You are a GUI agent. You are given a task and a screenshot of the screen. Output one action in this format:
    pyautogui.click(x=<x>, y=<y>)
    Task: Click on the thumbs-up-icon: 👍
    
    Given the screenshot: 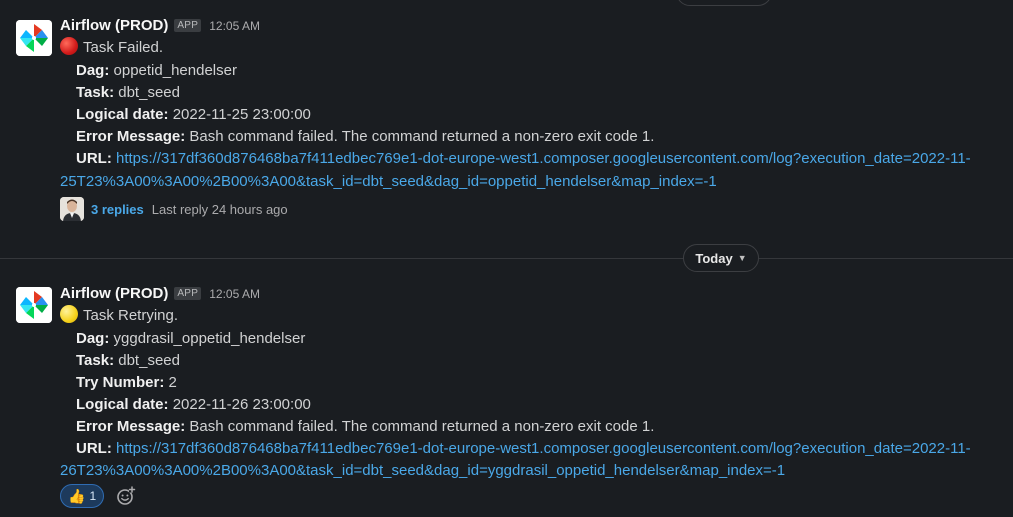 What is the action you would take?
    pyautogui.click(x=77, y=495)
    